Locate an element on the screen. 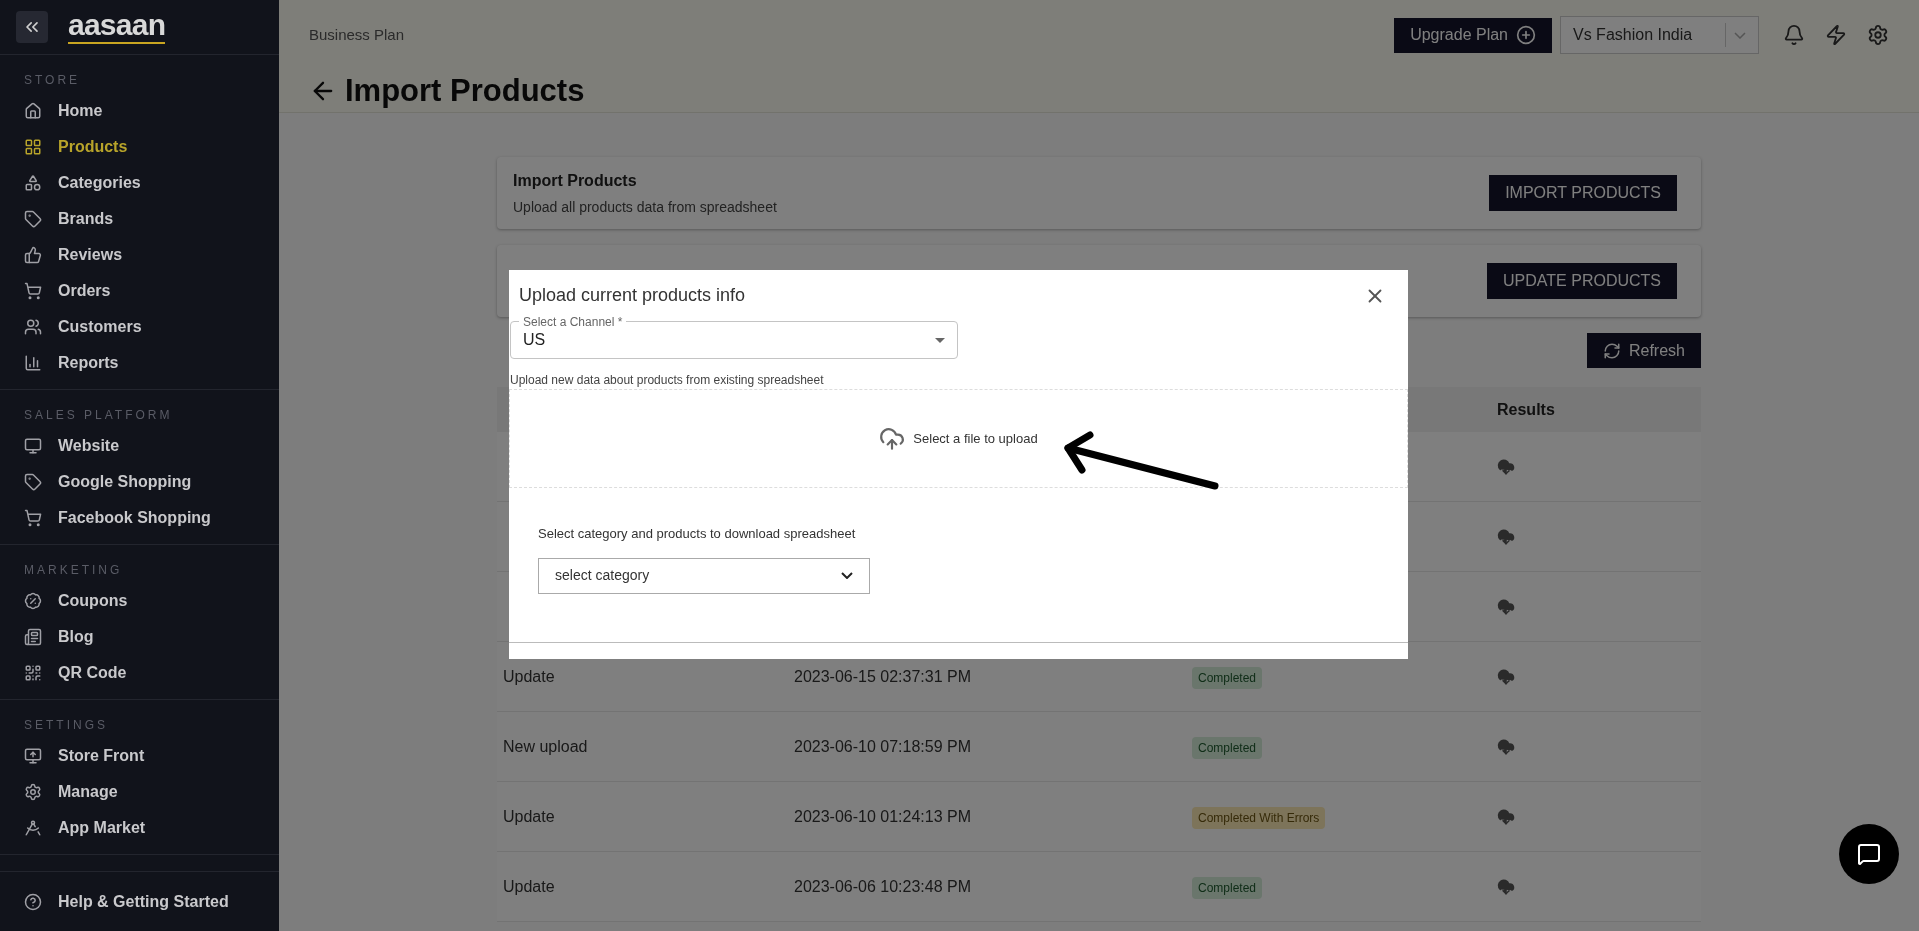  help-icon is located at coordinates (33, 901).